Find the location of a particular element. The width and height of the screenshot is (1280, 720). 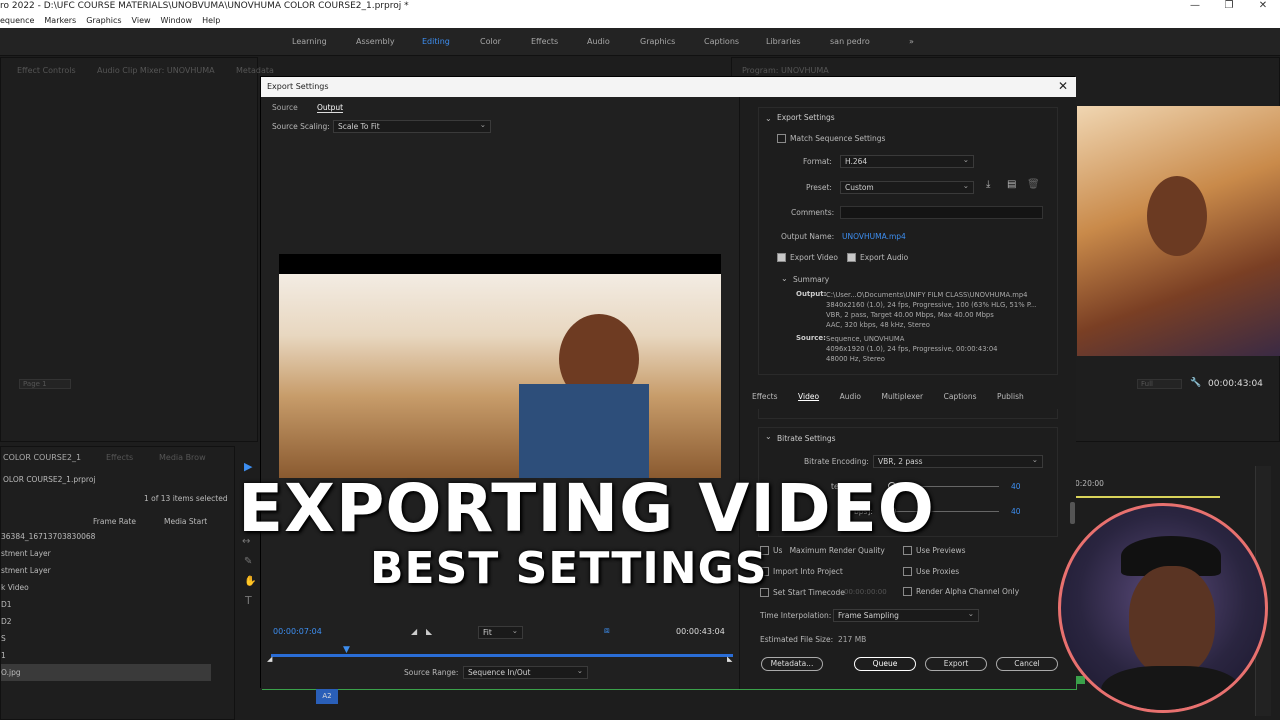

safe-margins-icon: ⧈ is located at coordinates (607, 631).